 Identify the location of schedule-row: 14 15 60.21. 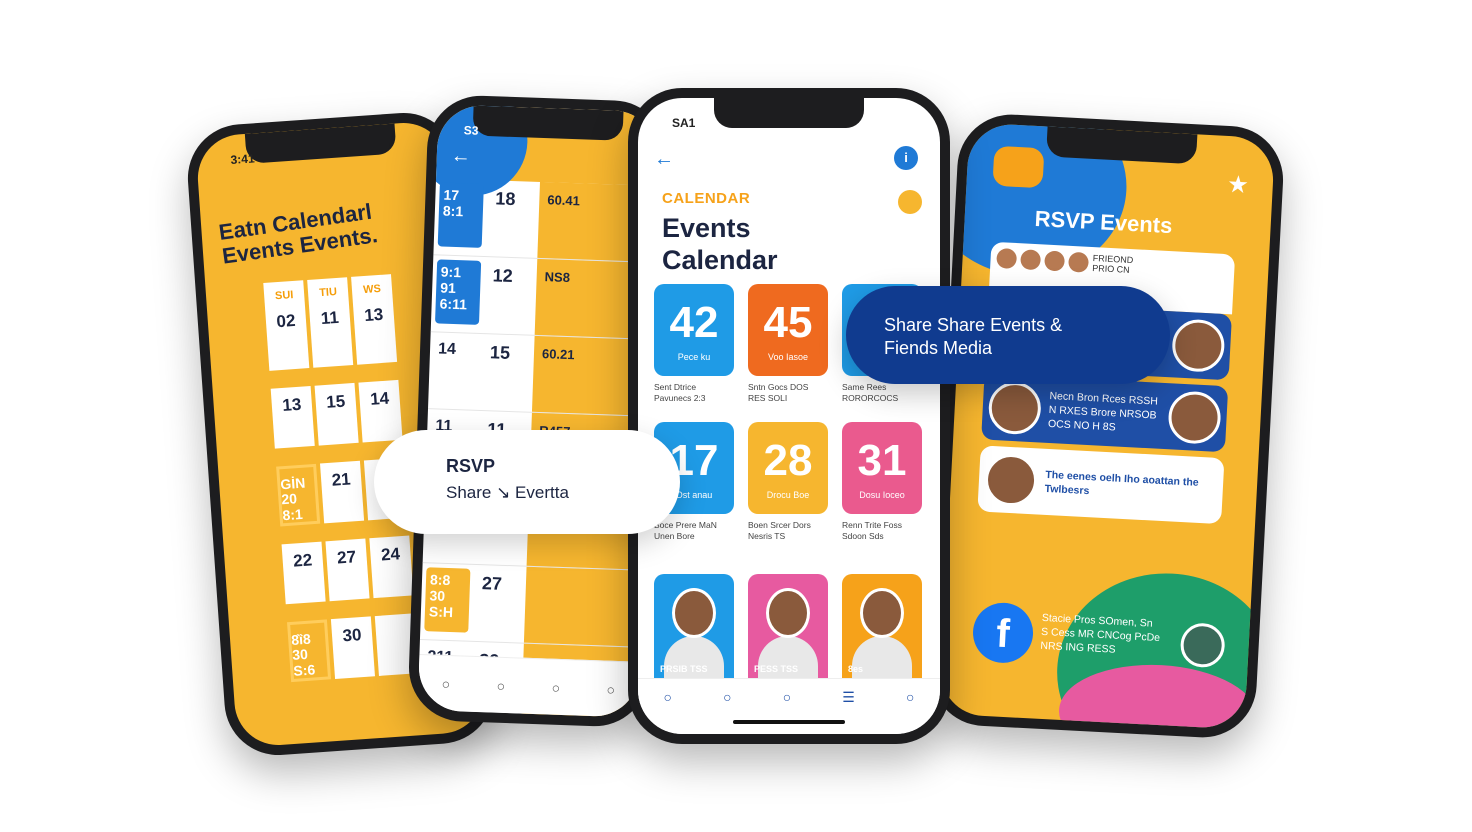
(539, 374).